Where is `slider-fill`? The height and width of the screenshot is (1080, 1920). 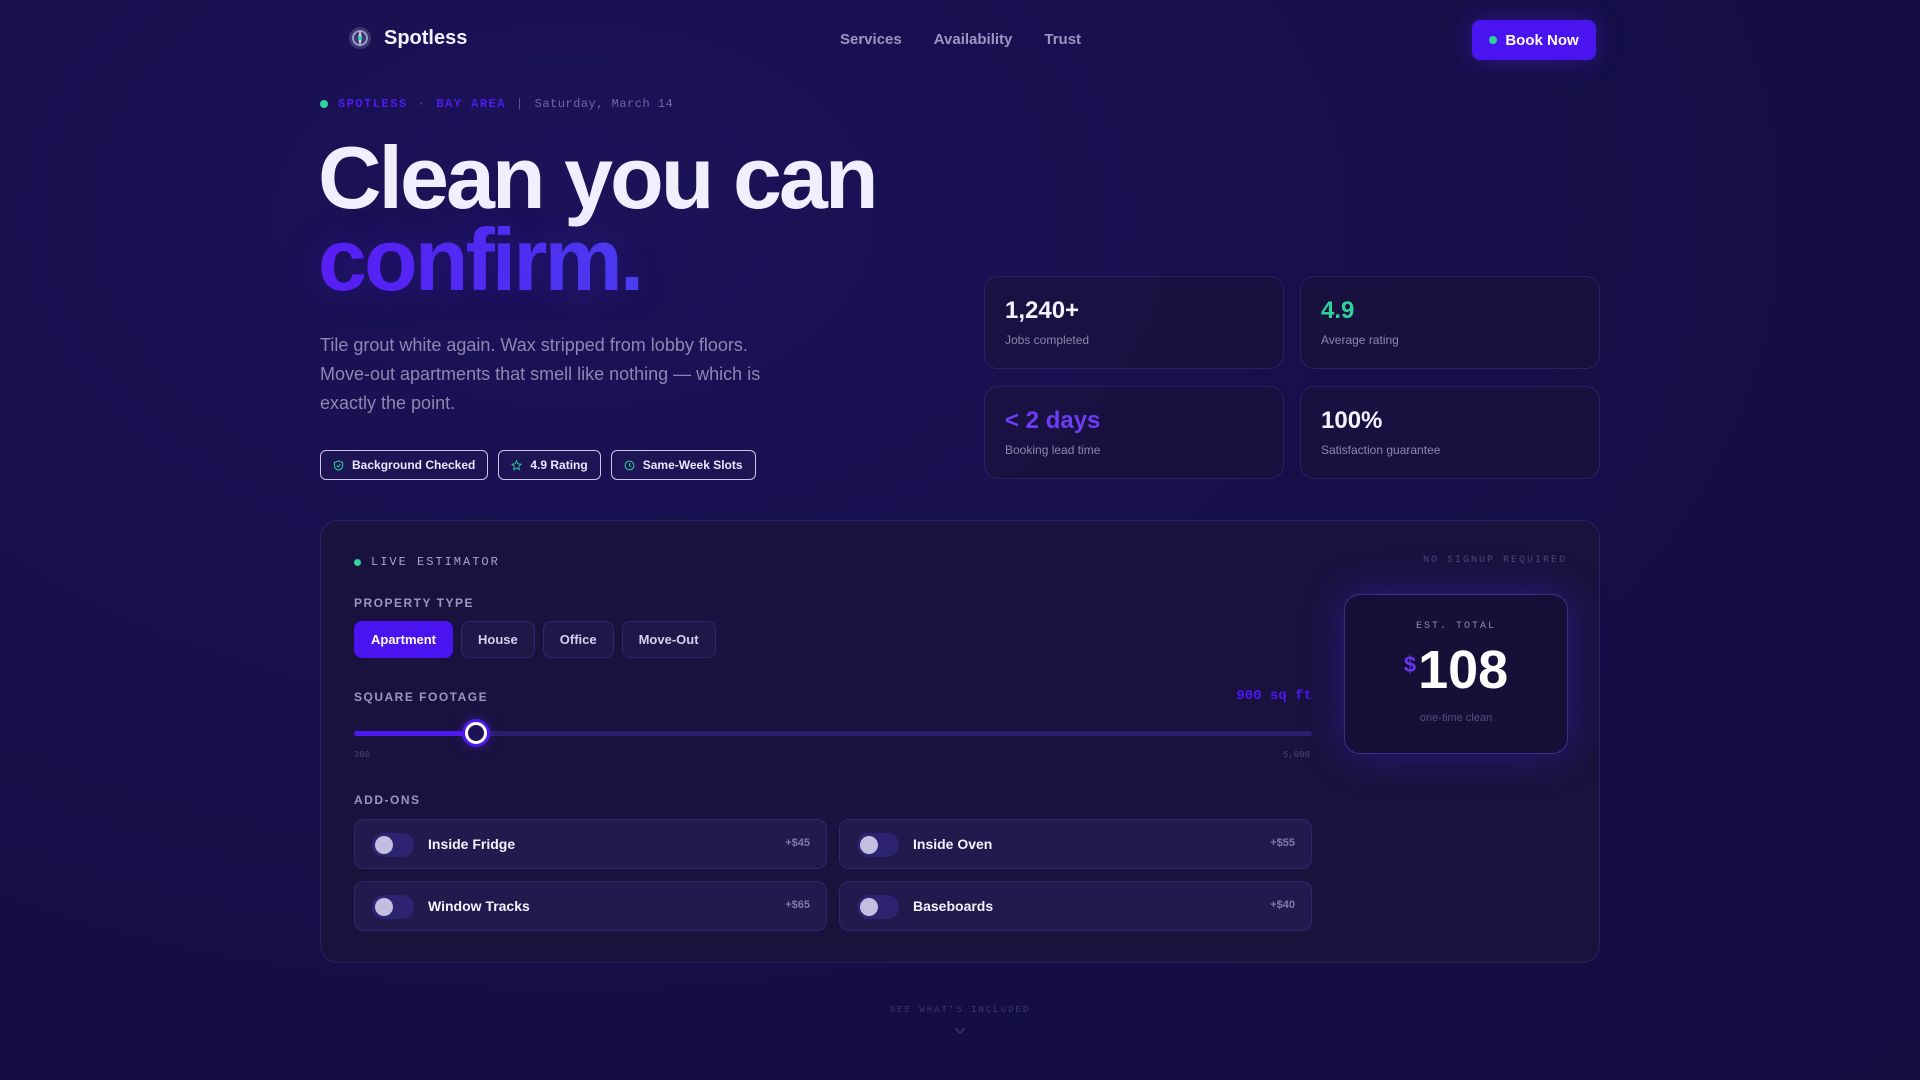 slider-fill is located at coordinates (415, 733).